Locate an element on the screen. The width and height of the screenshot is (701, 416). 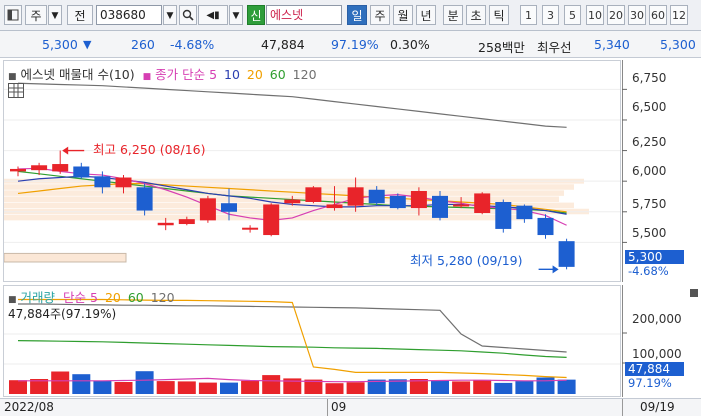
market-select: 주 is located at coordinates (36, 15).